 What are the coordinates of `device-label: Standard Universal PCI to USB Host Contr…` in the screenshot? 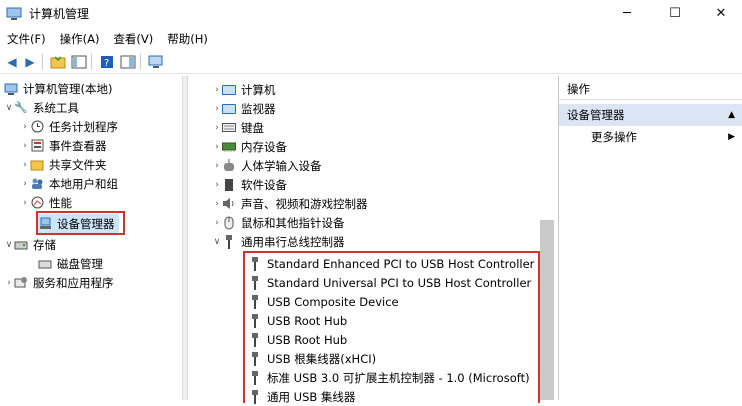 It's located at (399, 282).